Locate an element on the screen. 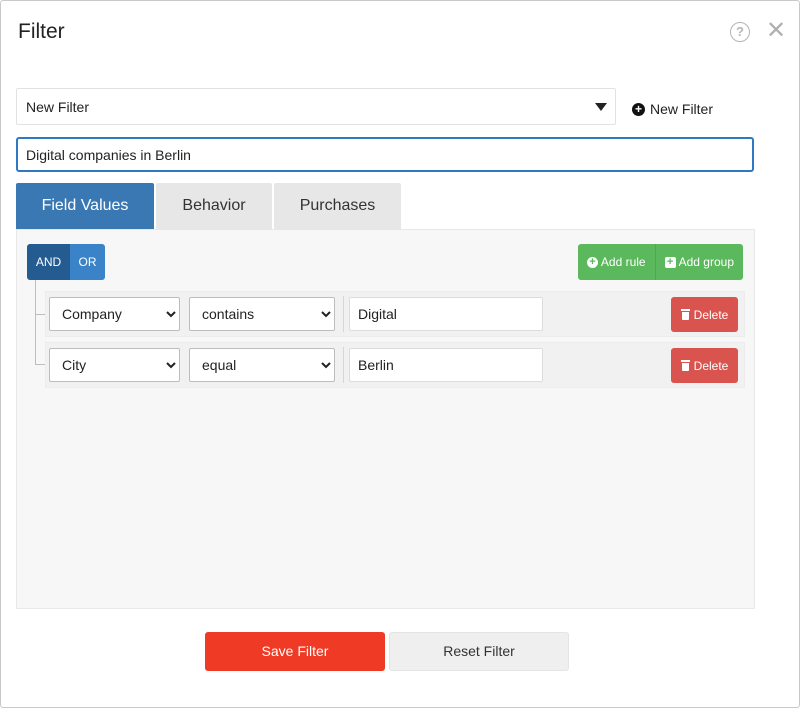 This screenshot has height=708, width=800. and-button: AND is located at coordinates (48, 262).